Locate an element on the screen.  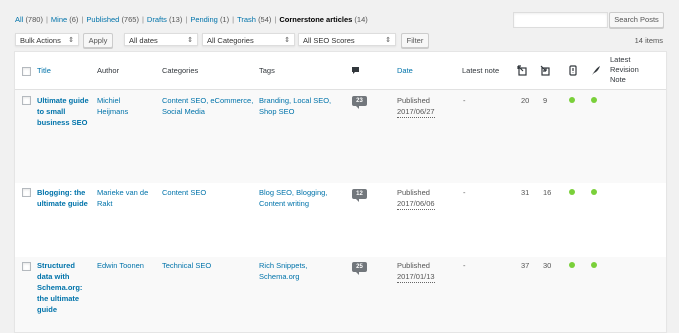
column-latest-revision: Latest Revision Note is located at coordinates (624, 69).